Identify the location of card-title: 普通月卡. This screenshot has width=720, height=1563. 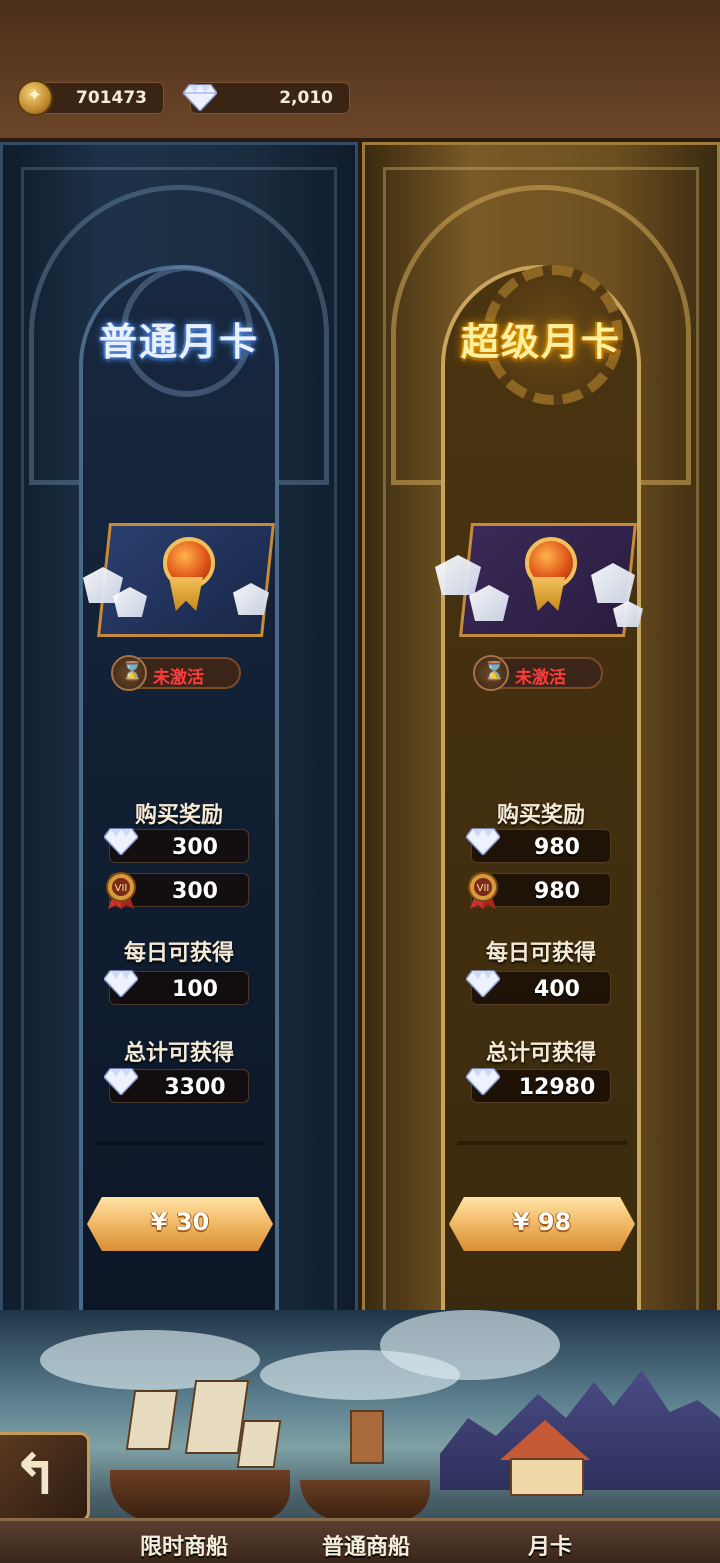
(178, 342).